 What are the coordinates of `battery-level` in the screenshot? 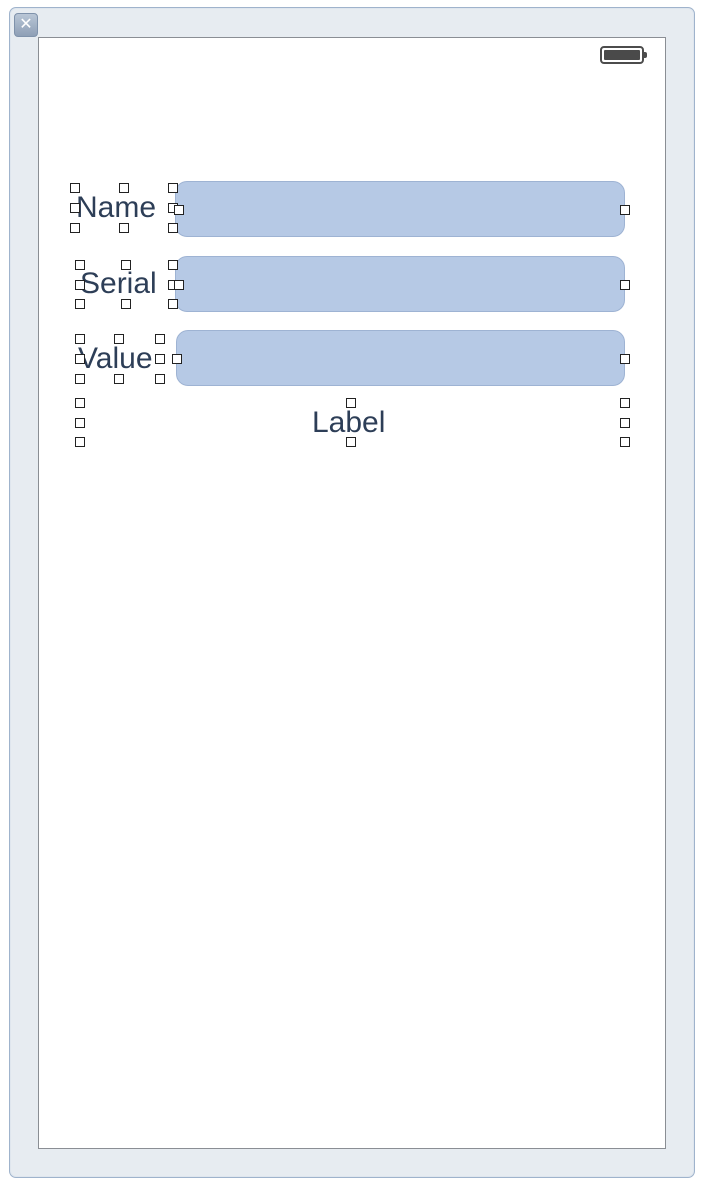 It's located at (622, 55).